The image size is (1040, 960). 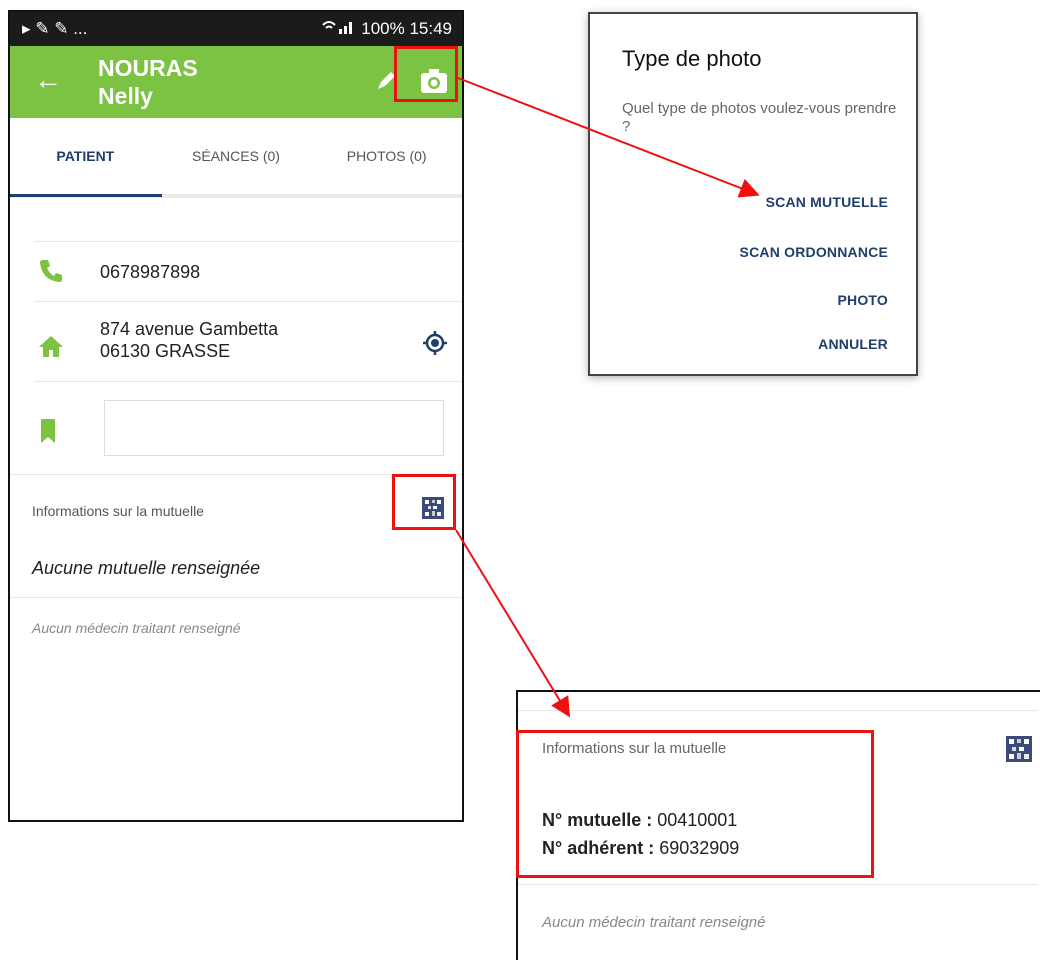 What do you see at coordinates (513, 623) in the screenshot?
I see `arrow-to-result` at bounding box center [513, 623].